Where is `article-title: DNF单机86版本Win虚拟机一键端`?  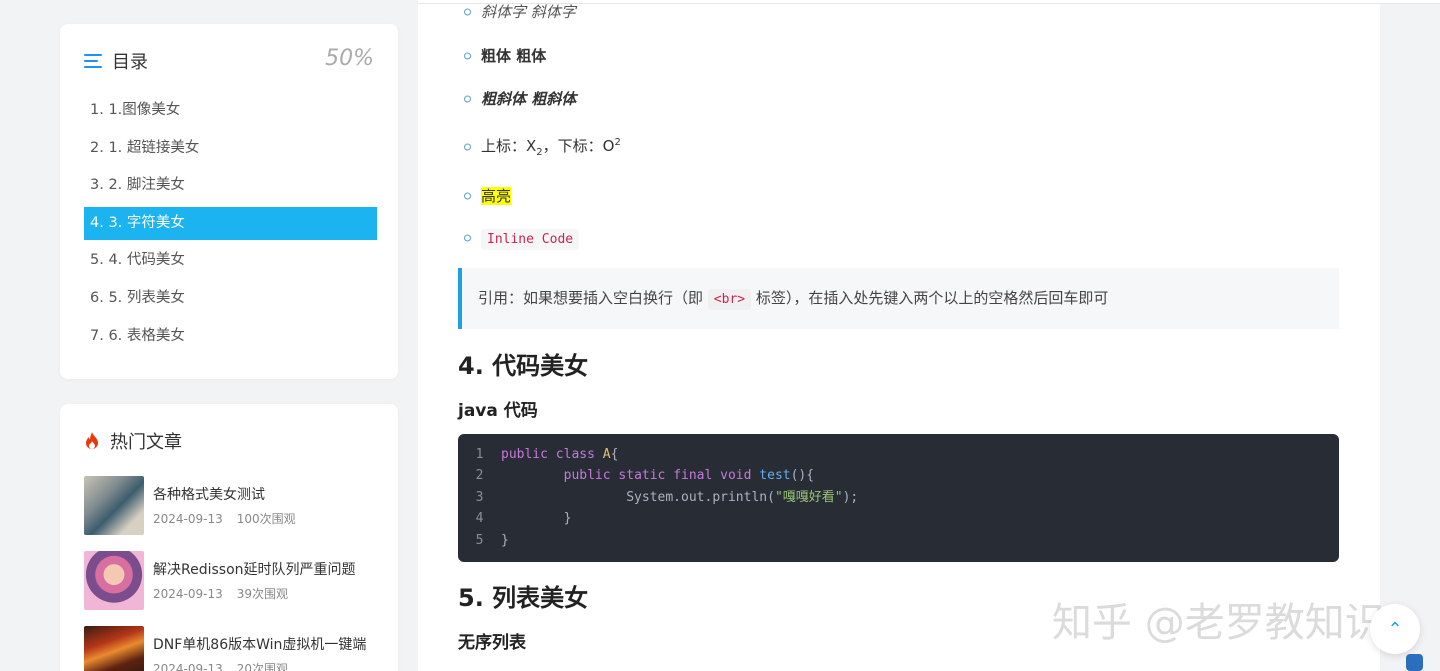 article-title: DNF单机86版本Win虚拟机一键端 is located at coordinates (259, 644).